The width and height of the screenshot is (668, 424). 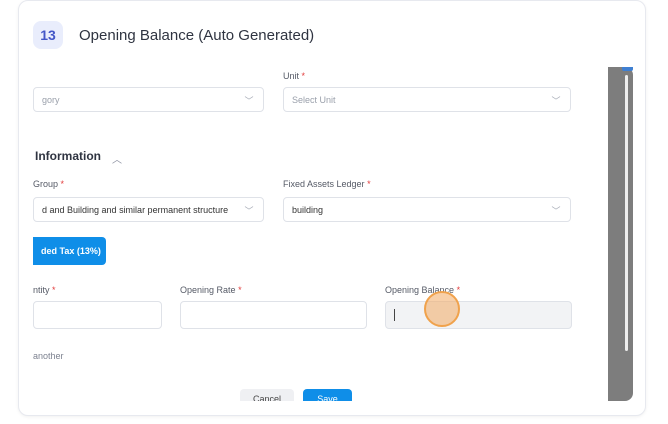 What do you see at coordinates (197, 35) in the screenshot?
I see `step-title: Opening Balance (Auto Generated)` at bounding box center [197, 35].